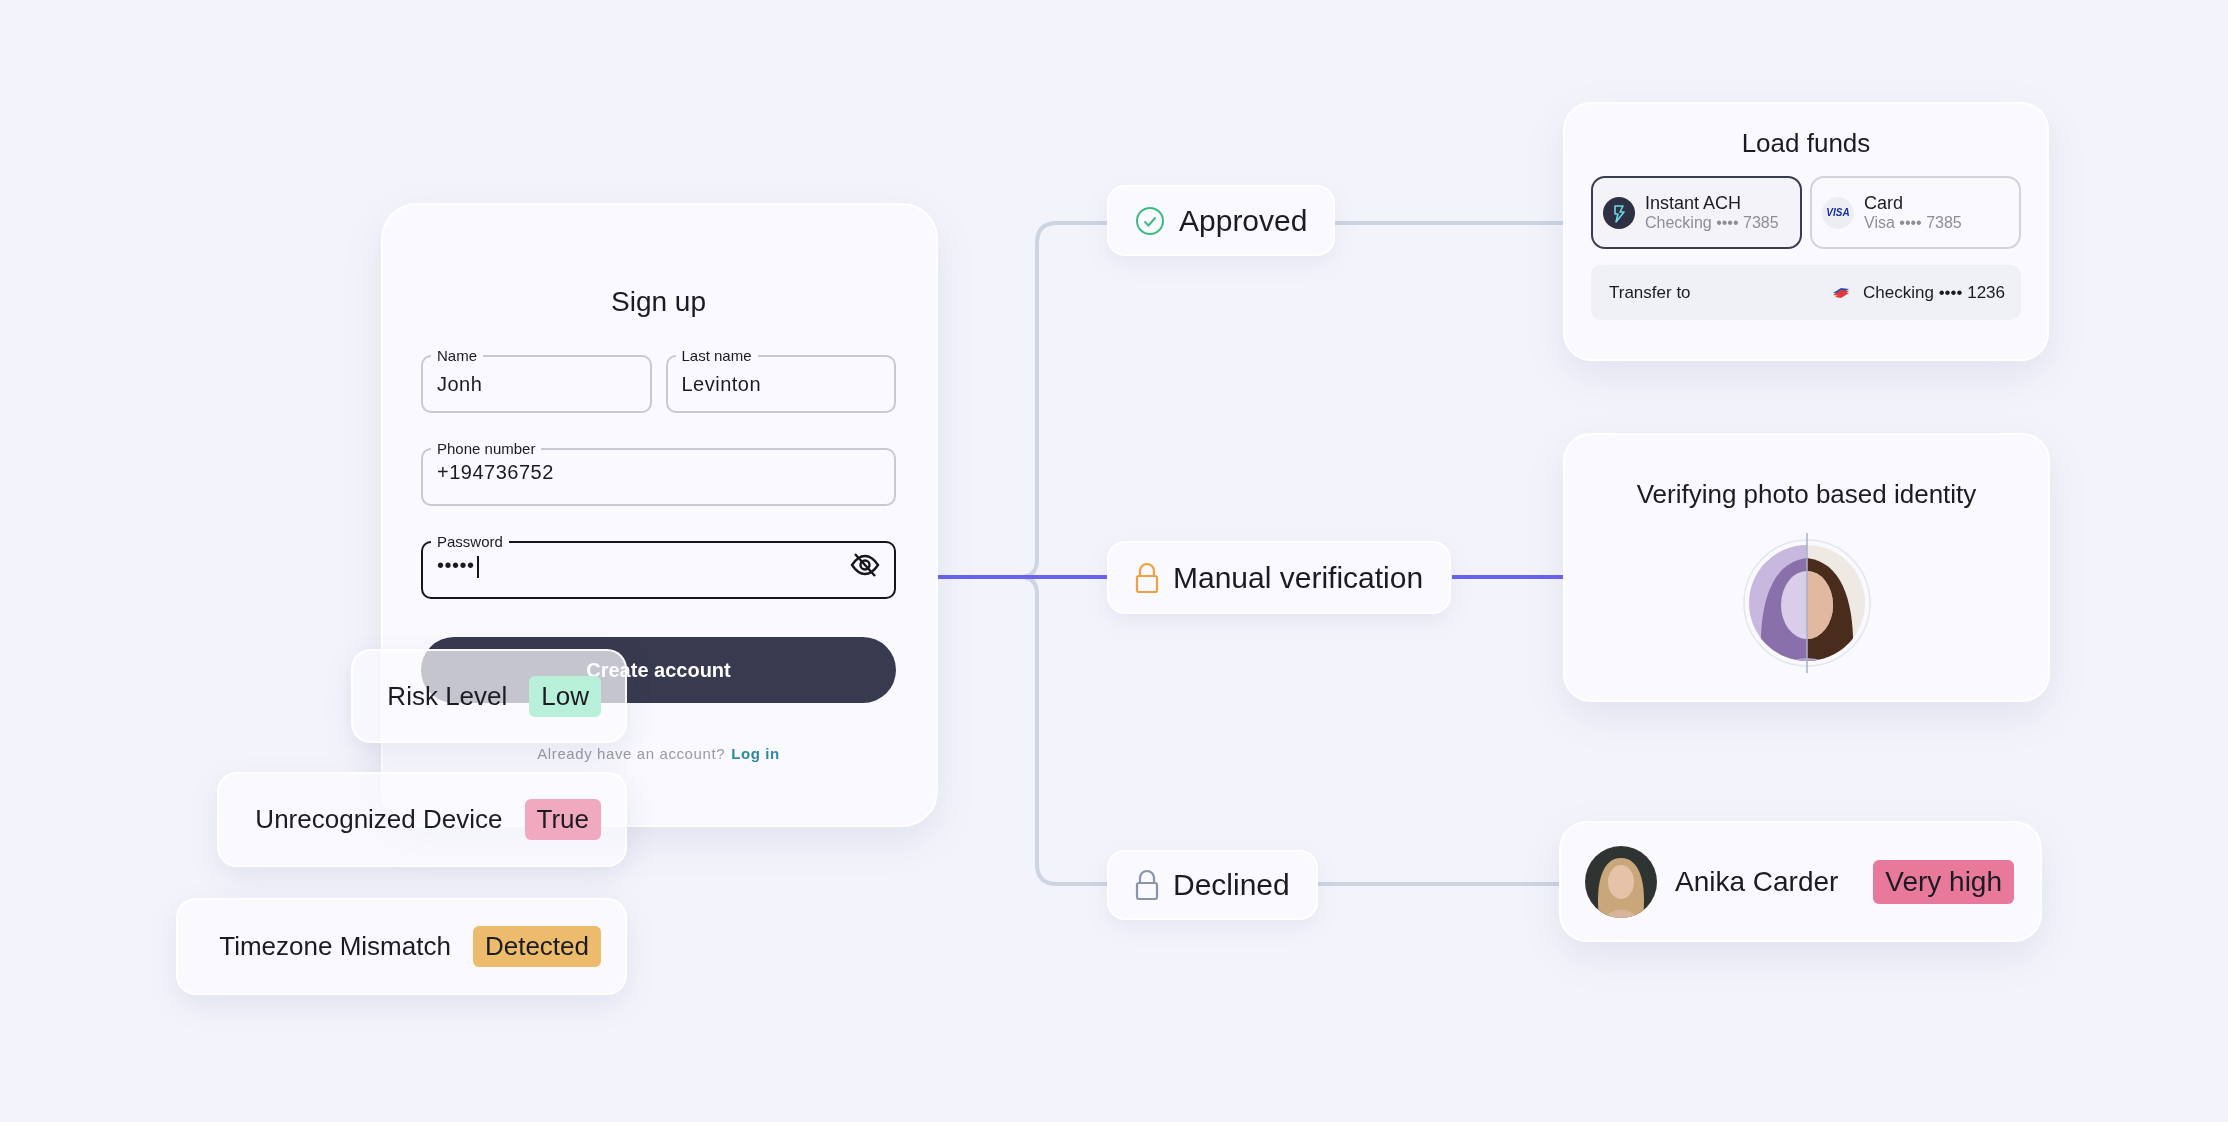  Describe the element at coordinates (1915, 212) in the screenshot. I see `payment-option: VISA Card Visa •••• 7385` at that location.